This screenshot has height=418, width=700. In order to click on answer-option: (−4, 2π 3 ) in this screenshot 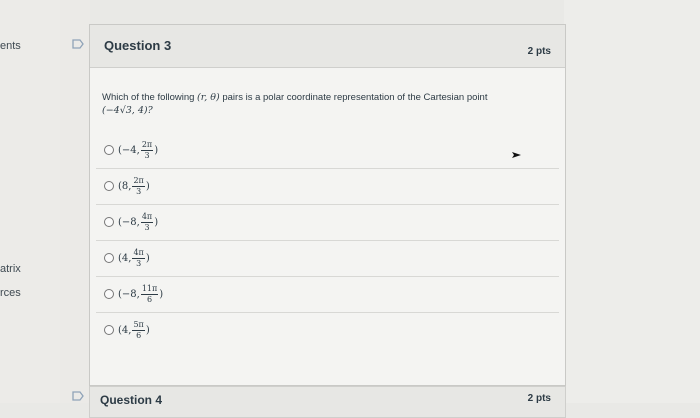, I will do `click(327, 150)`.